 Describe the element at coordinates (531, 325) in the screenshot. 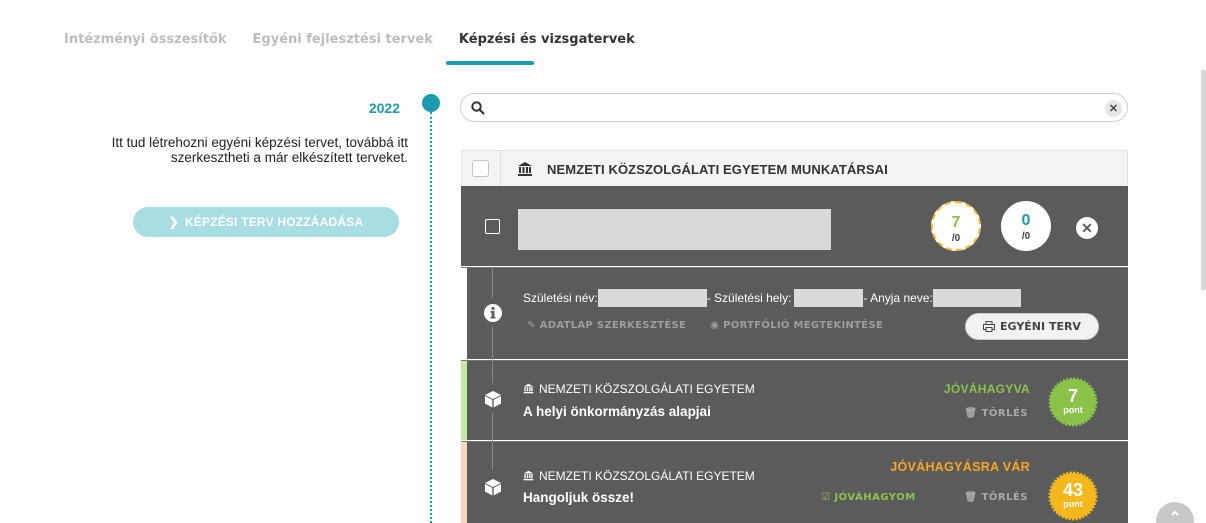

I see `edit-icon: ✎` at that location.